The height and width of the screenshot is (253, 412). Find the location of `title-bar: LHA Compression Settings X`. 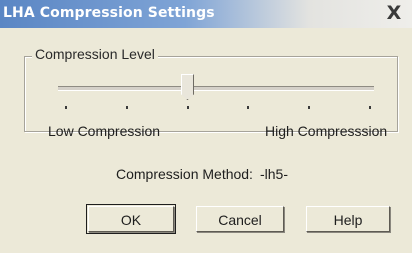

title-bar: LHA Compression Settings X is located at coordinates (206, 14).